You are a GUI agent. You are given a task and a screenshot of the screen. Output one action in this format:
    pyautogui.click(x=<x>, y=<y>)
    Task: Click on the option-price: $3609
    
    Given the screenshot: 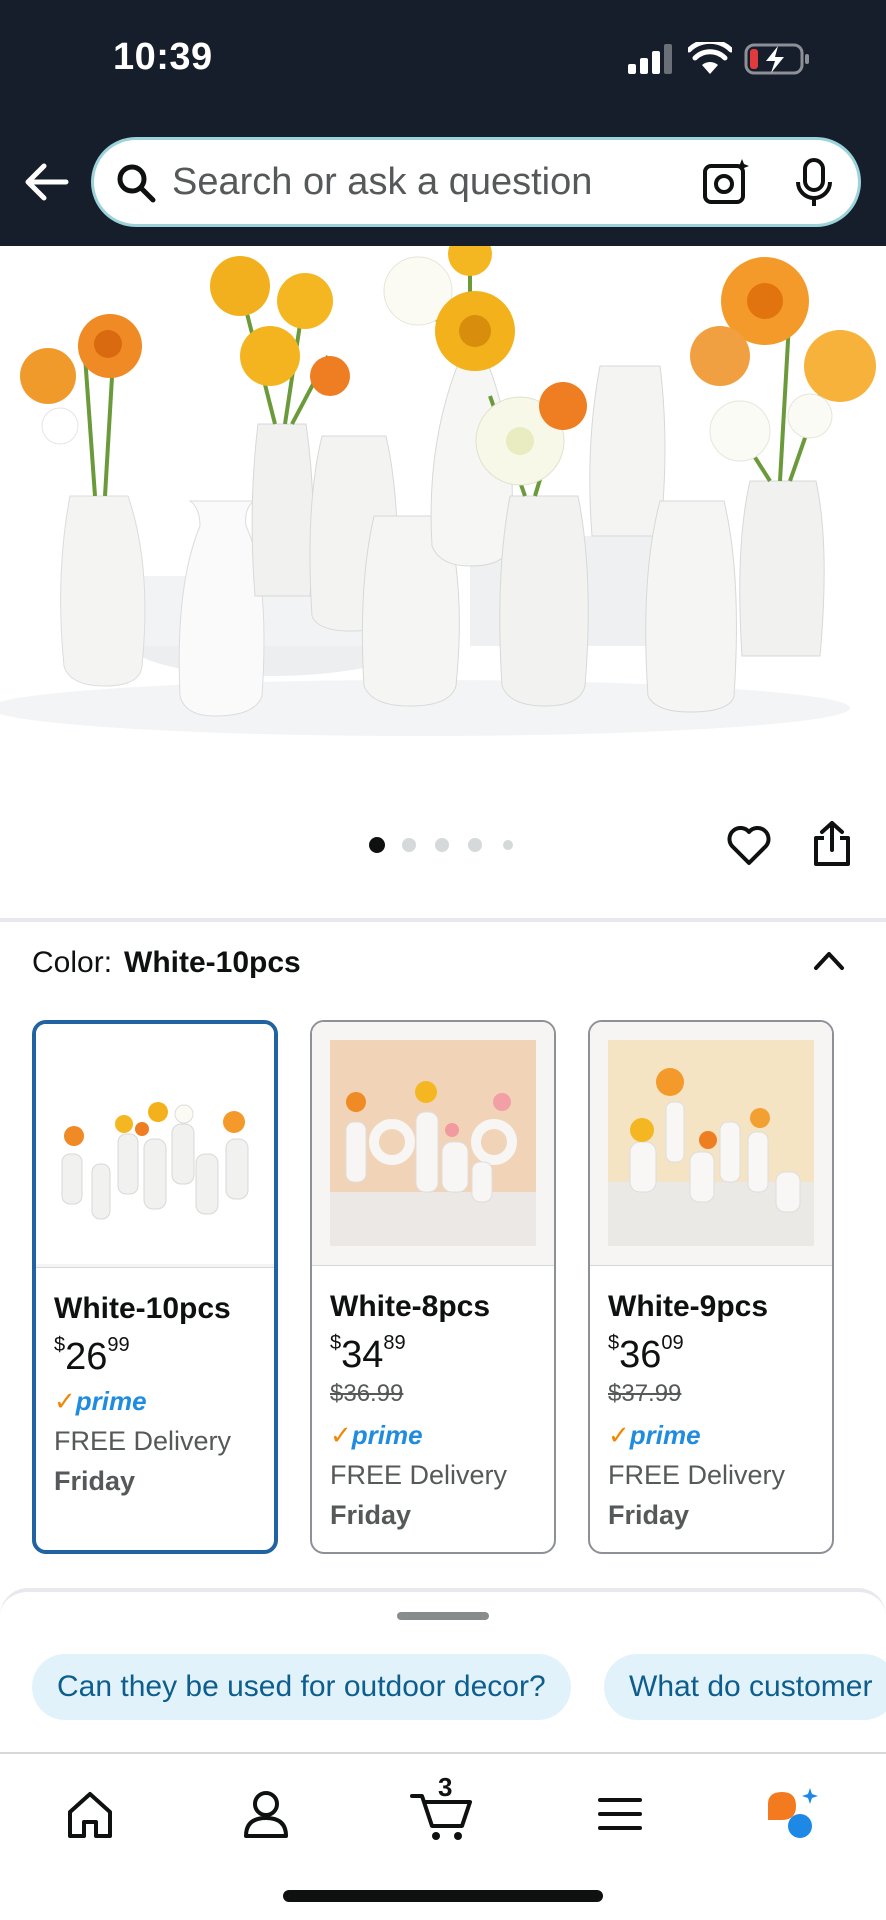 What is the action you would take?
    pyautogui.click(x=646, y=1354)
    